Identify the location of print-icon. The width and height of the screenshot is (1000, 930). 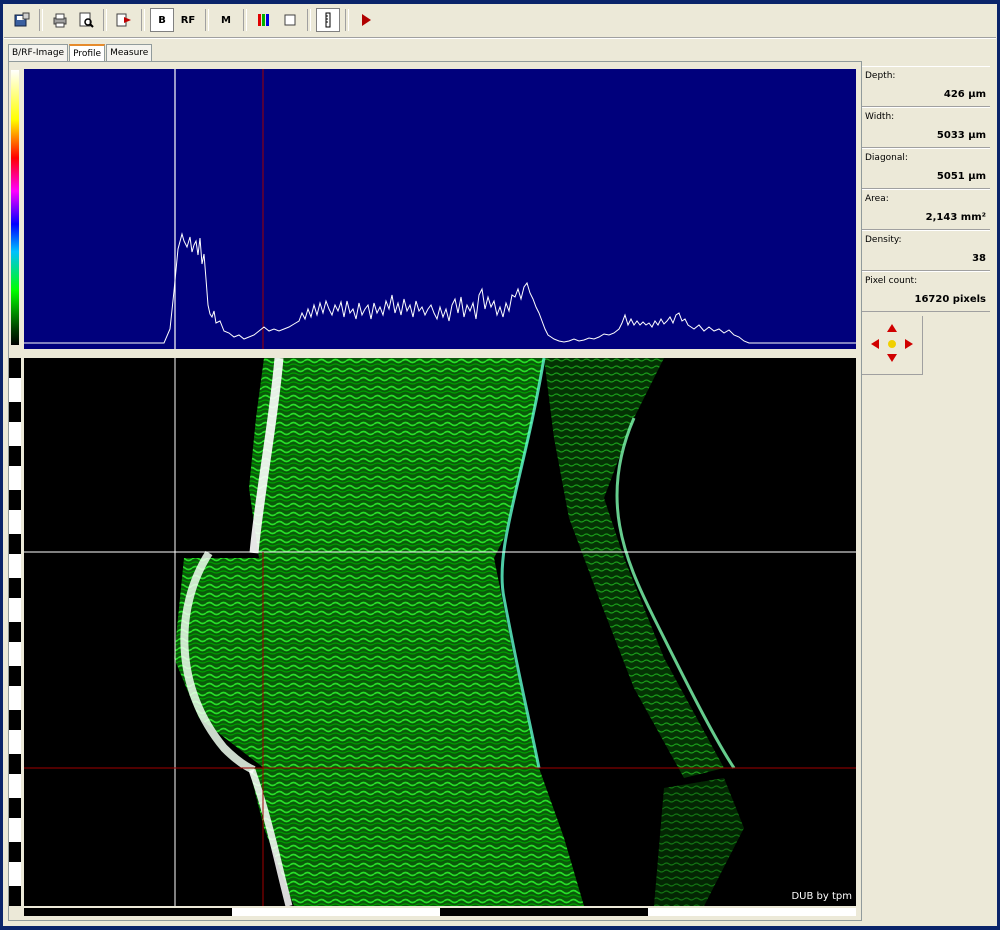
(60, 20).